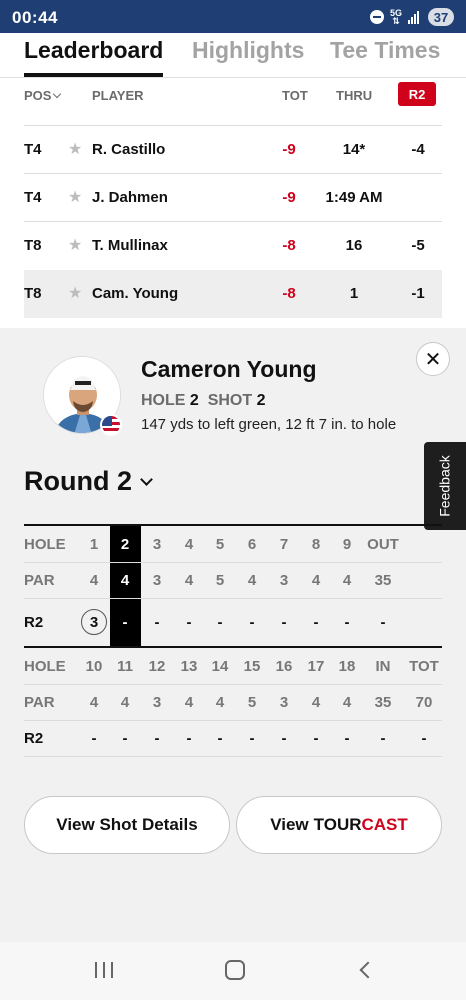 This screenshot has height=1000, width=466. Describe the element at coordinates (233, 580) in the screenshot. I see `scorecard-front-par-row: PAR 4 4 3 4 5 4 3 4 4 35` at that location.